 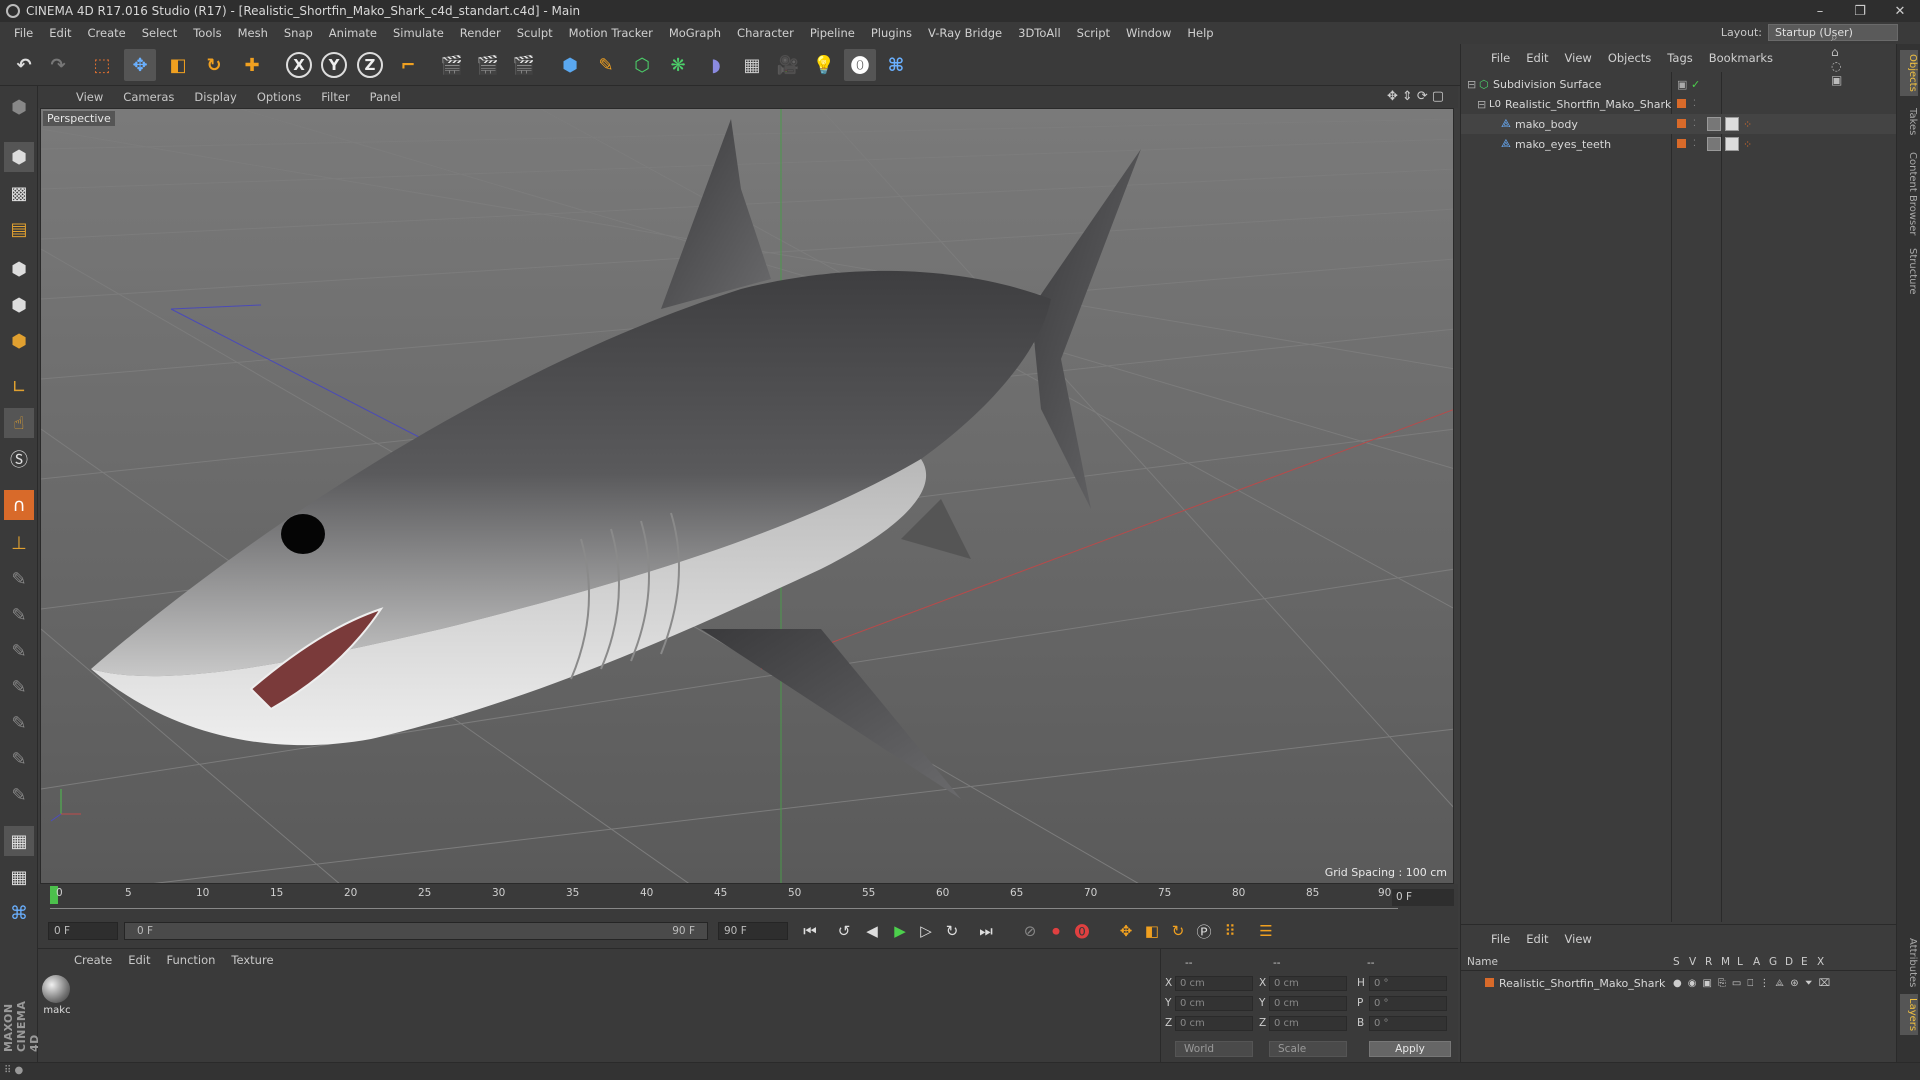 What do you see at coordinates (385, 97) in the screenshot?
I see `viewport-menu-panel: Panel` at bounding box center [385, 97].